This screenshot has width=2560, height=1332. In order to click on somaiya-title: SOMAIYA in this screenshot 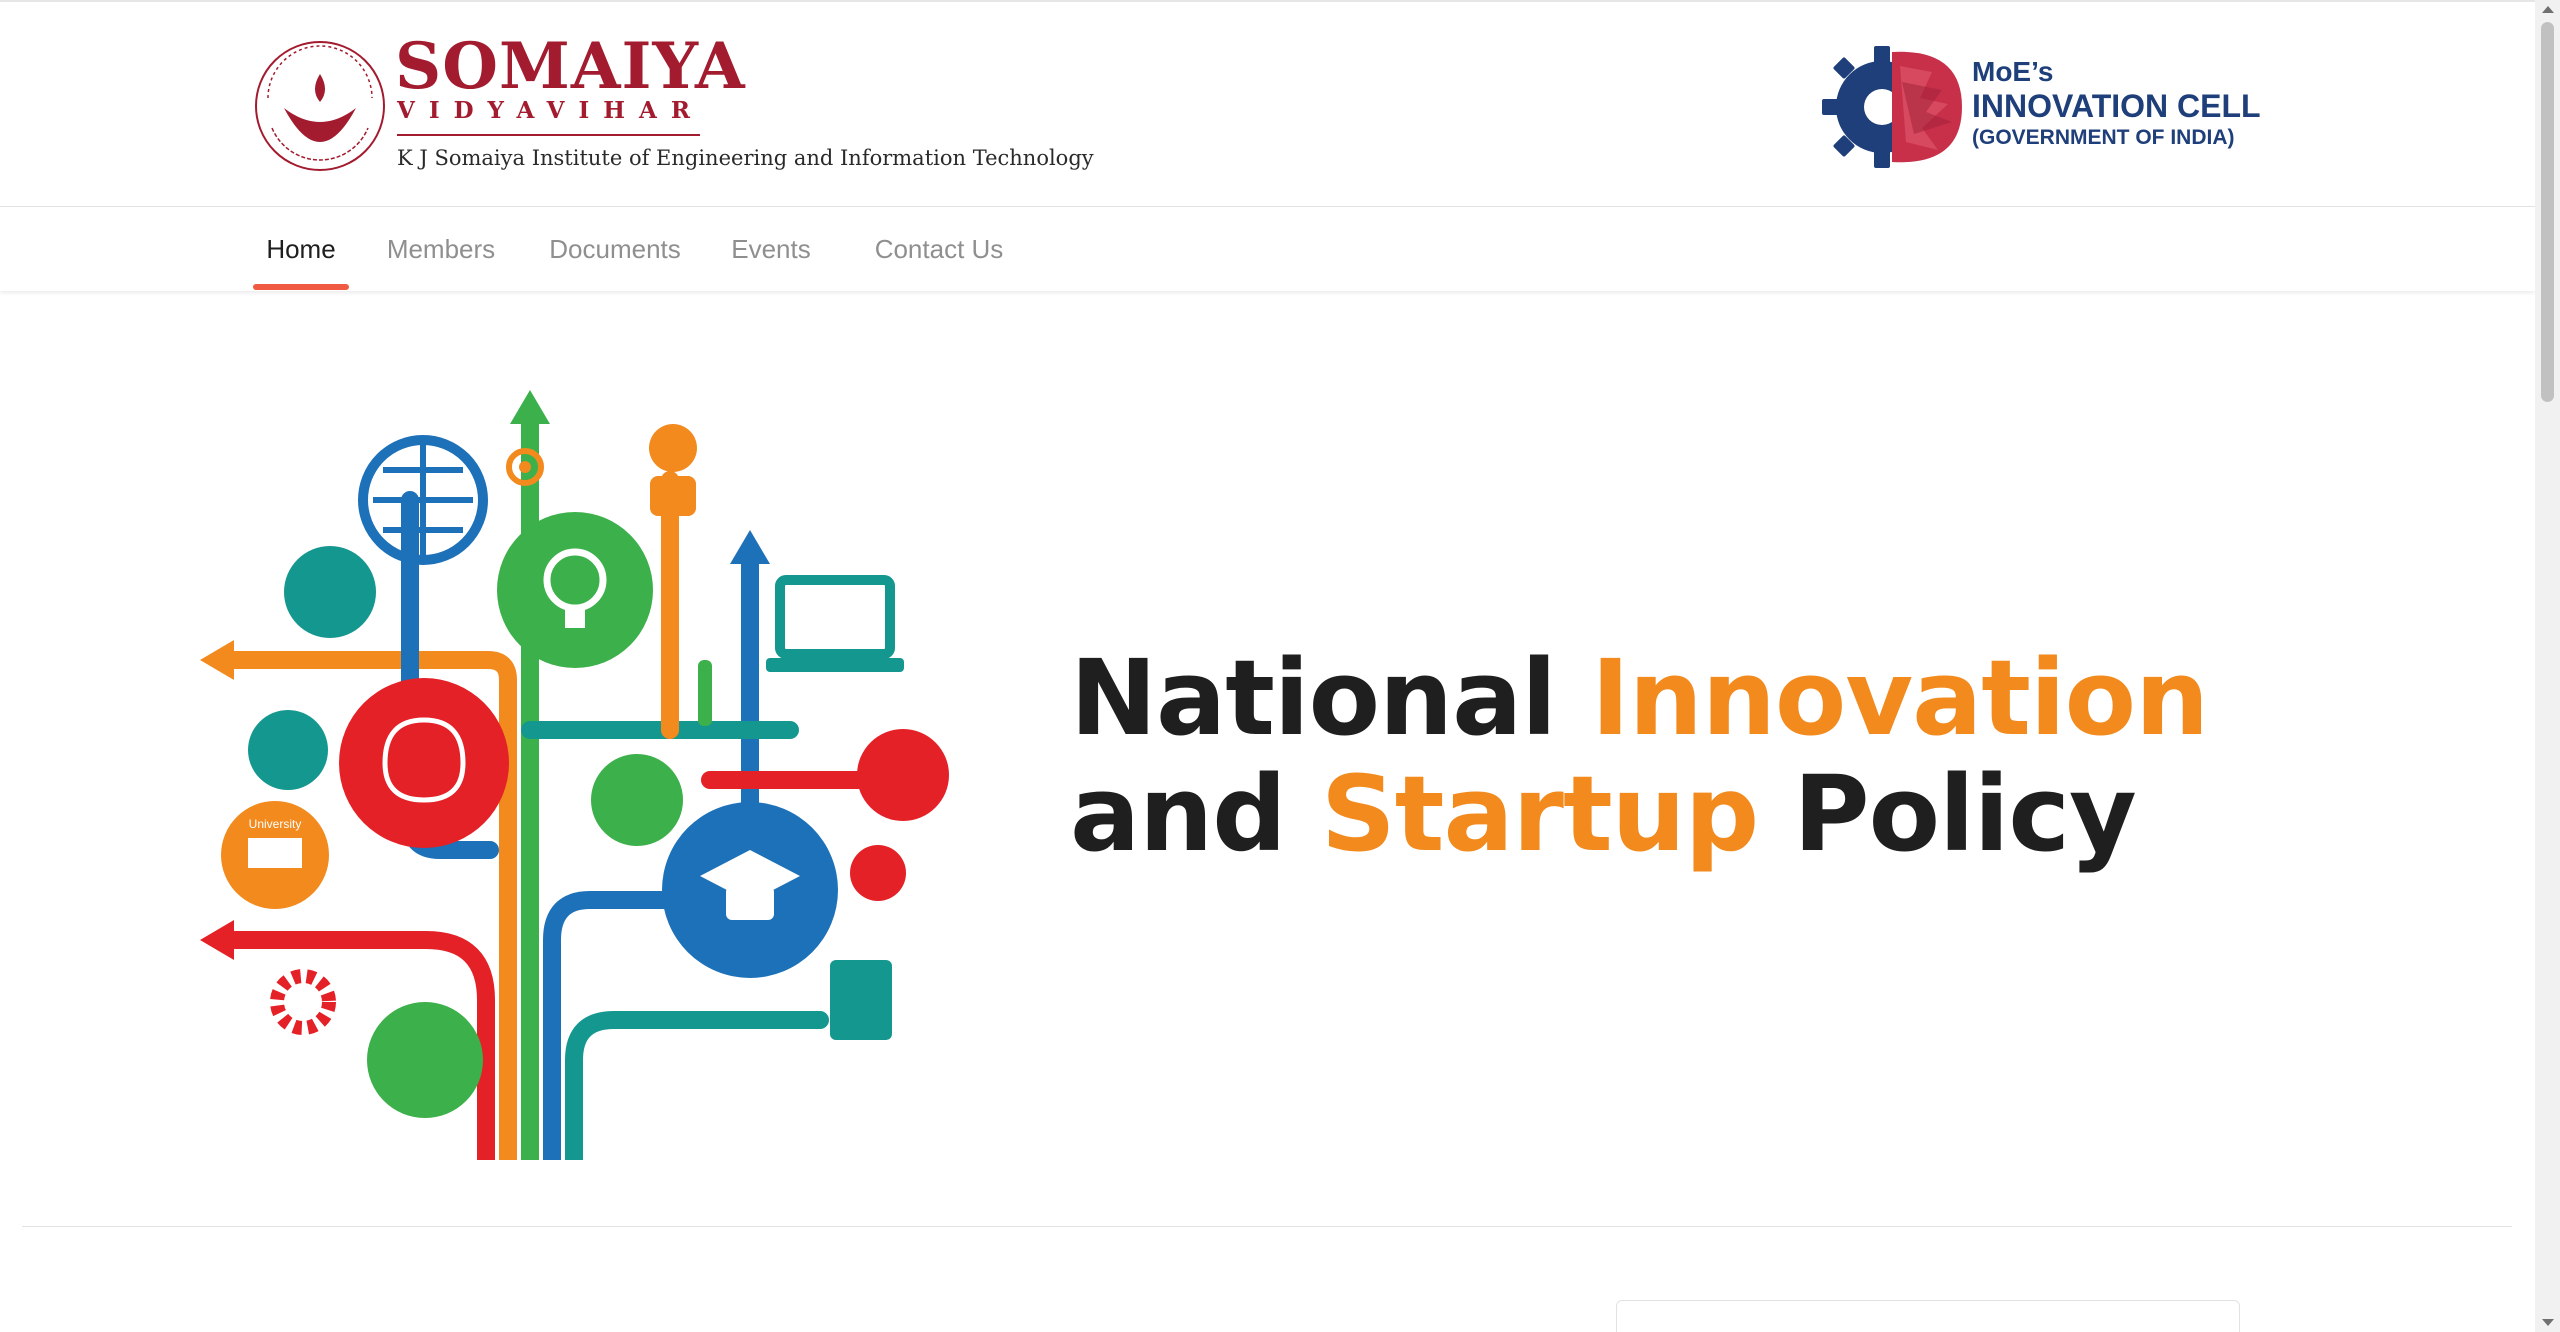, I will do `click(570, 66)`.